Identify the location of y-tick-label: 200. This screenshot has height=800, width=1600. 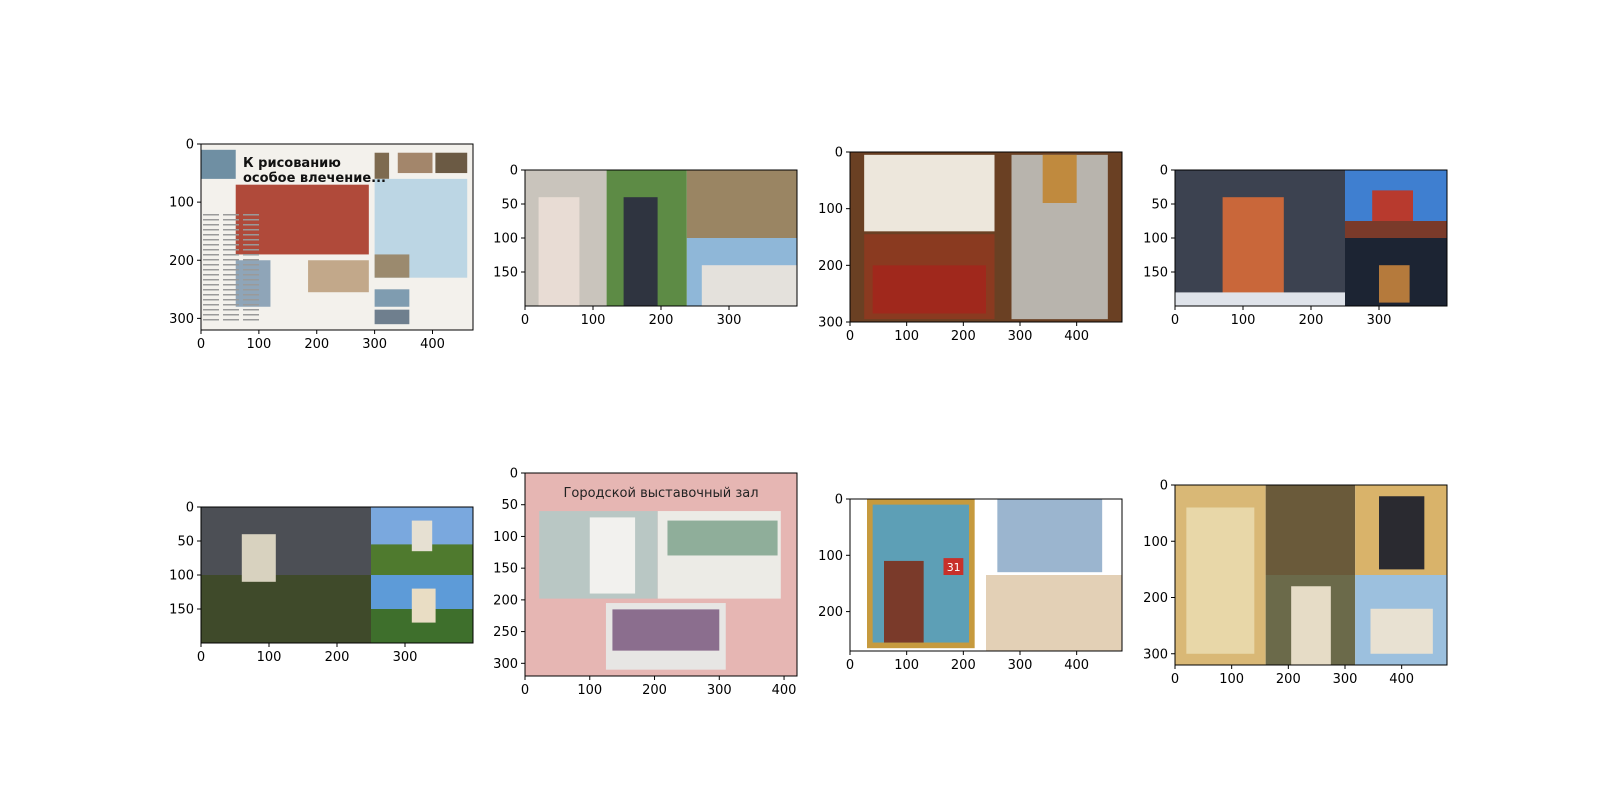
(181, 261).